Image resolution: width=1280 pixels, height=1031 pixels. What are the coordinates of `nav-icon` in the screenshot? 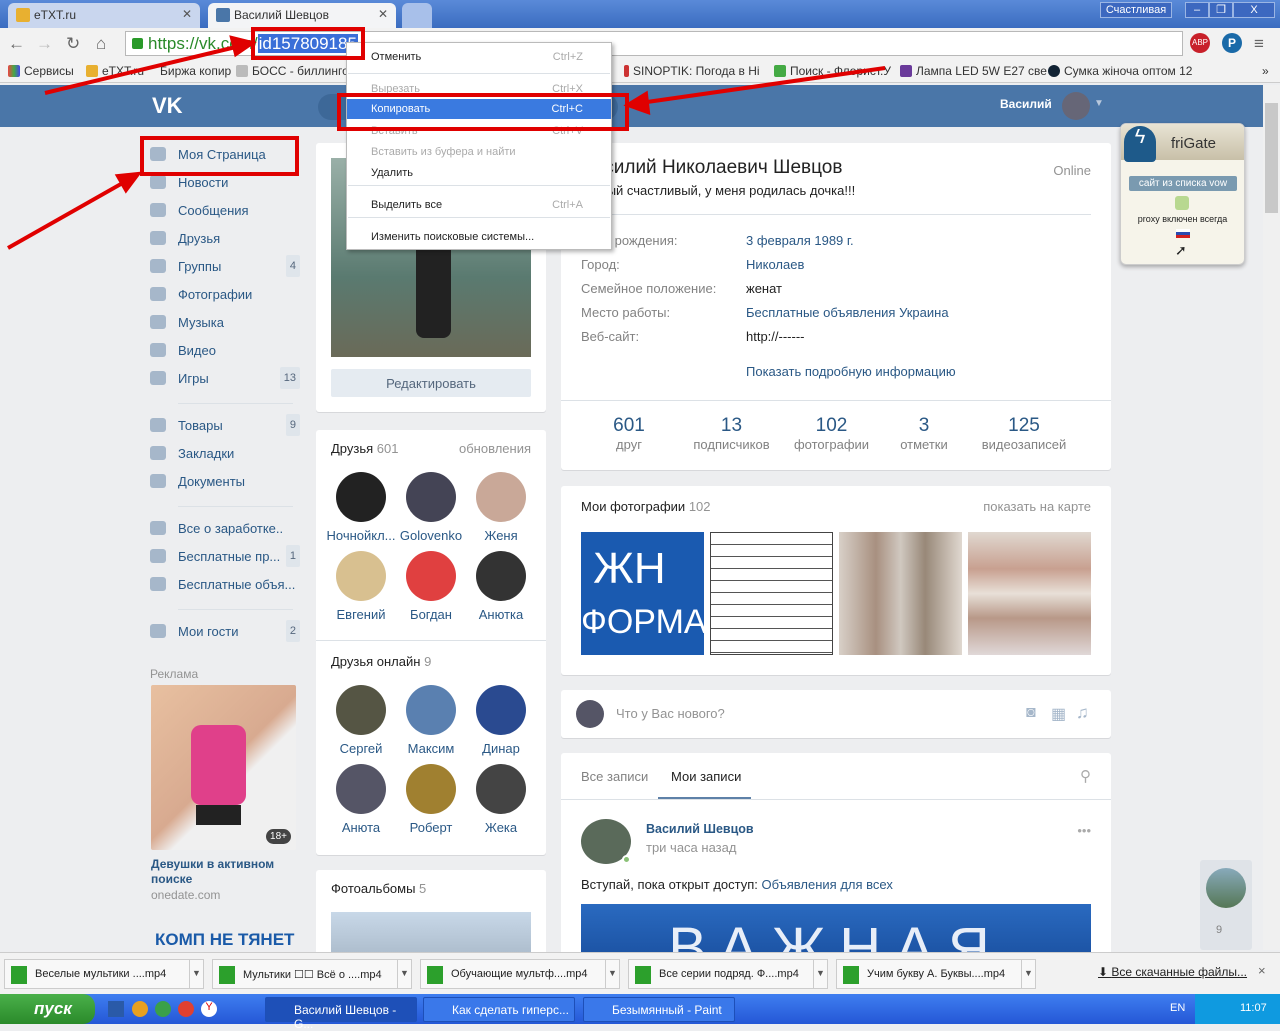 It's located at (158, 453).